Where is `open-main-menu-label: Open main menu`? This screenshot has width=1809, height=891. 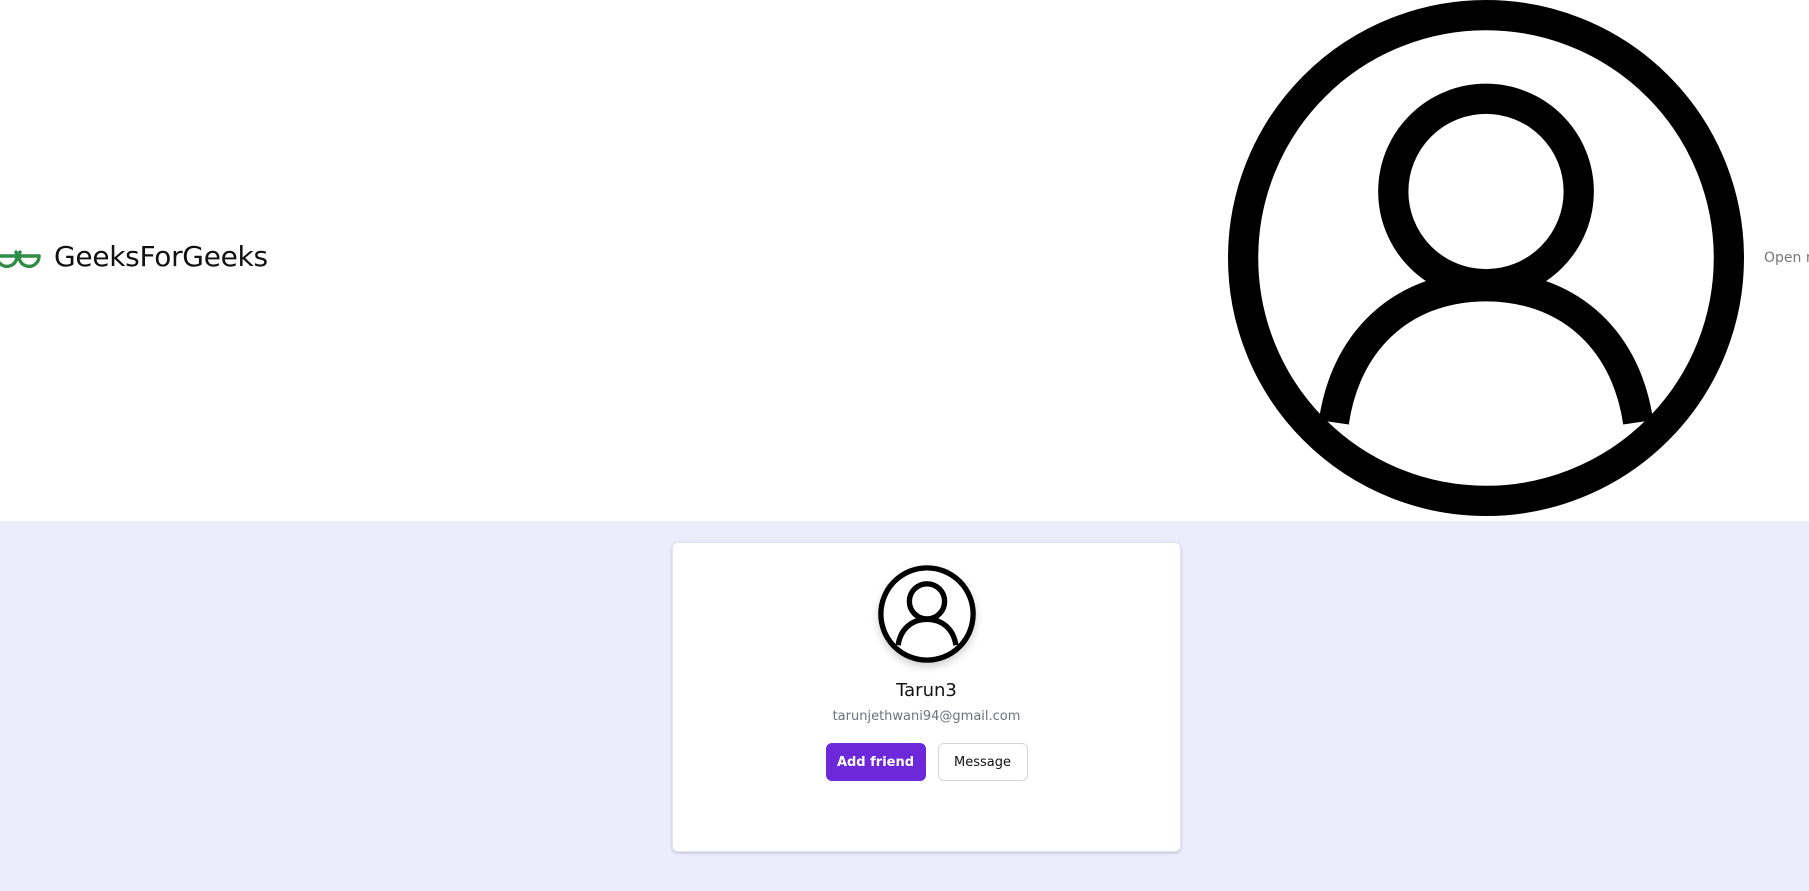
open-main-menu-label: Open main menu is located at coordinates (1786, 258).